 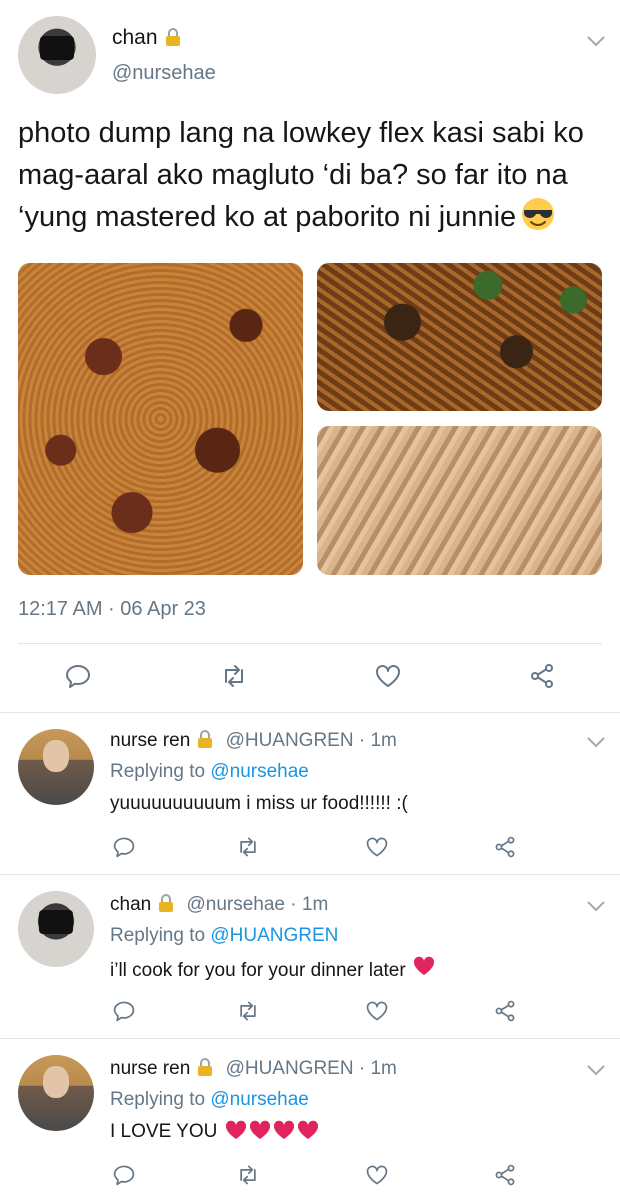 What do you see at coordinates (259, 803) in the screenshot?
I see `reply-text: yuuuuuuuuuum i miss ur food!!!!!! :(` at bounding box center [259, 803].